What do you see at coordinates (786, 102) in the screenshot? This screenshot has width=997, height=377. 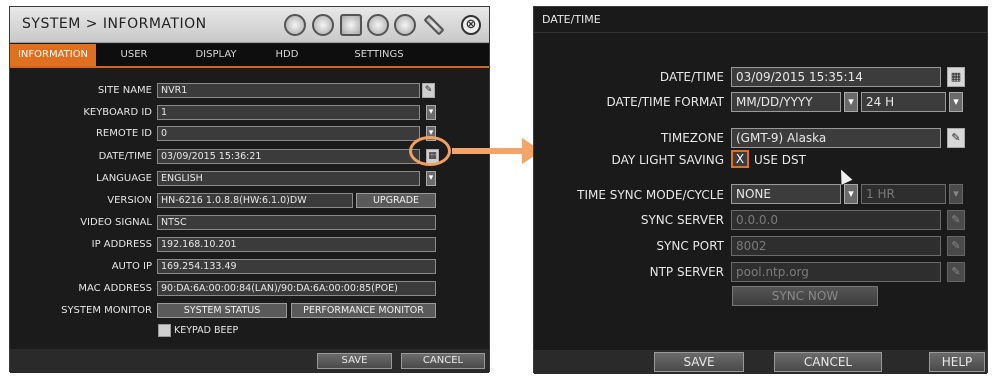 I see `date-format-select: MM/DD/YYYY` at bounding box center [786, 102].